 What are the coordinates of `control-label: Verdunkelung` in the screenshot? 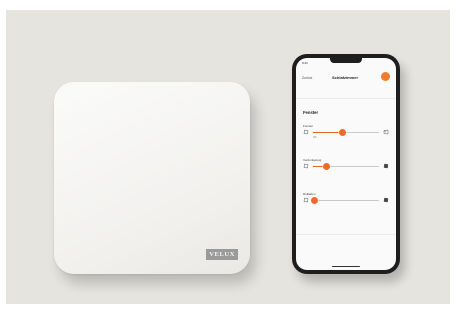 It's located at (312, 160).